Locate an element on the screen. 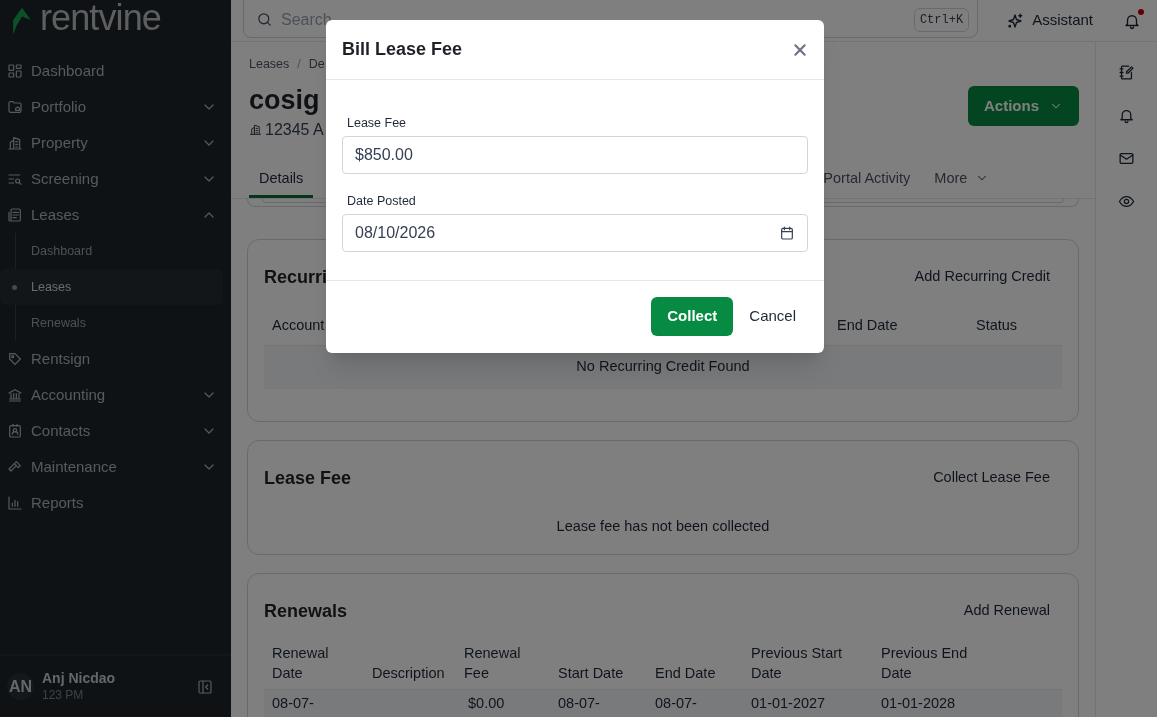 This screenshot has height=717, width=1157. field-label: Lease Fee is located at coordinates (377, 123).